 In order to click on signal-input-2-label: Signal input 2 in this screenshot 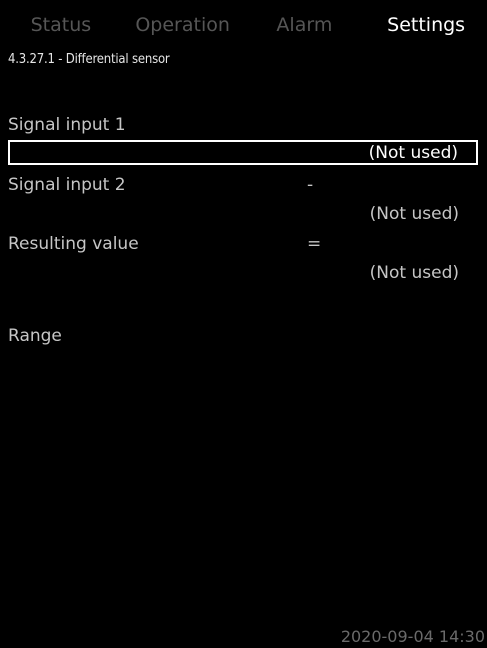, I will do `click(67, 185)`.